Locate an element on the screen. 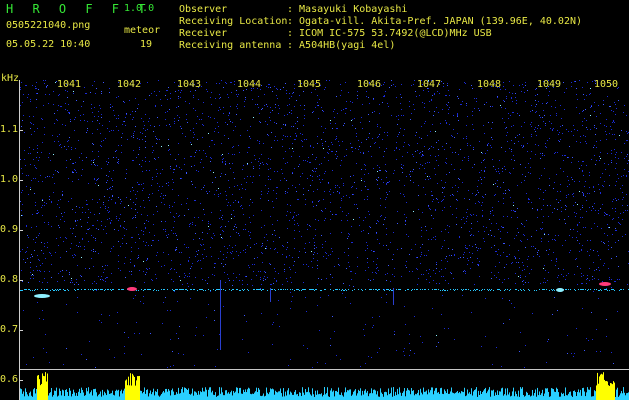 This screenshot has width=629, height=400. observer-value: : Masayuki Kobayashi is located at coordinates (347, 9).